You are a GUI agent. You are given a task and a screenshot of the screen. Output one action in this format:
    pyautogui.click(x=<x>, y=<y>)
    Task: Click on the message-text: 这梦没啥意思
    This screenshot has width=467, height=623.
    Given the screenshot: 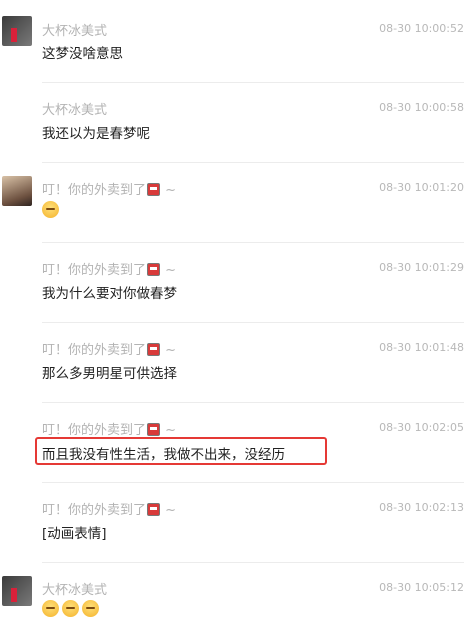 What is the action you would take?
    pyautogui.click(x=82, y=54)
    